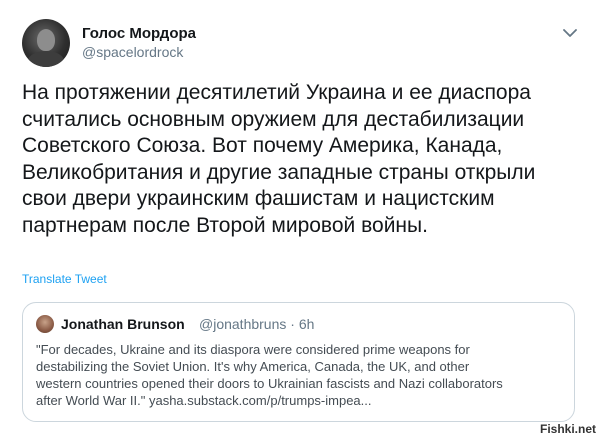  I want to click on author-handle: @spacelordrock, so click(132, 52).